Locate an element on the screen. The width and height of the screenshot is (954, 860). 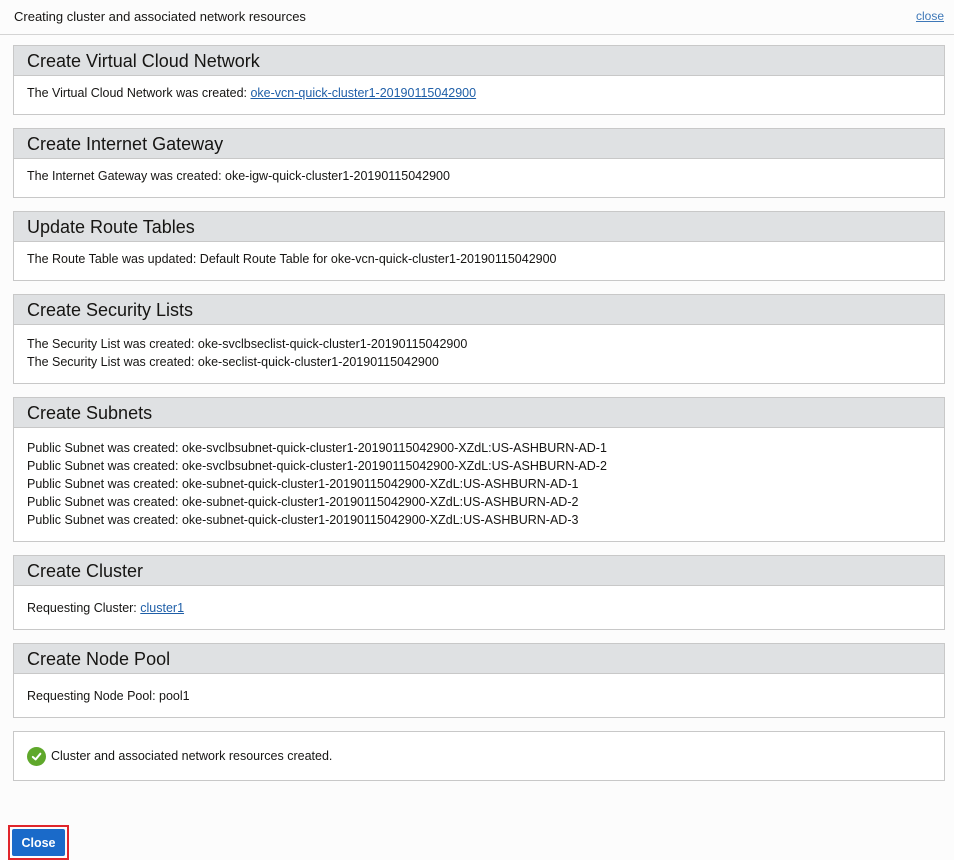
panel-title: Create Subnets is located at coordinates (479, 413).